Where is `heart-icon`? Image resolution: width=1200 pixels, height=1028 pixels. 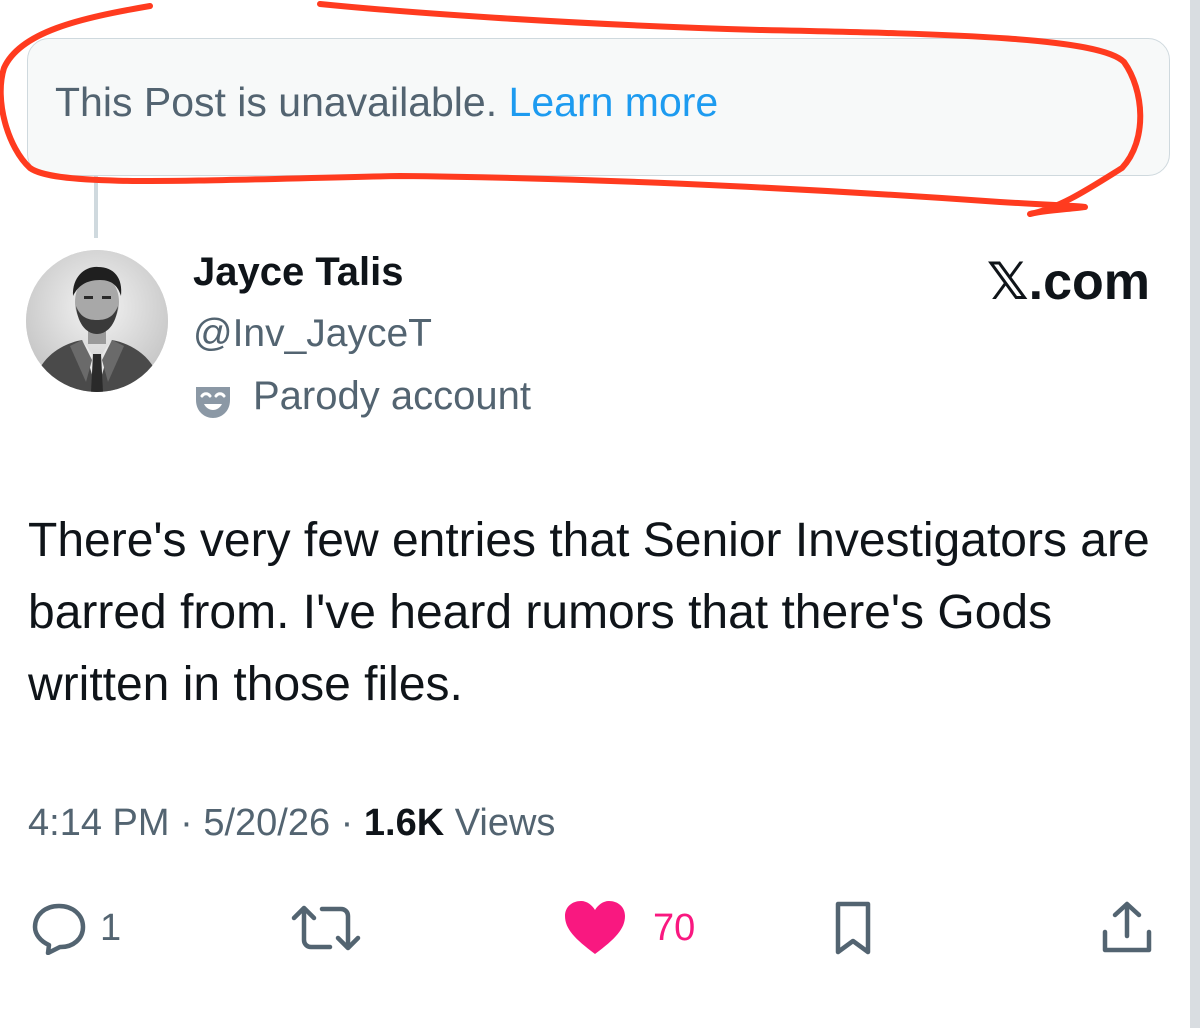
heart-icon is located at coordinates (595, 927).